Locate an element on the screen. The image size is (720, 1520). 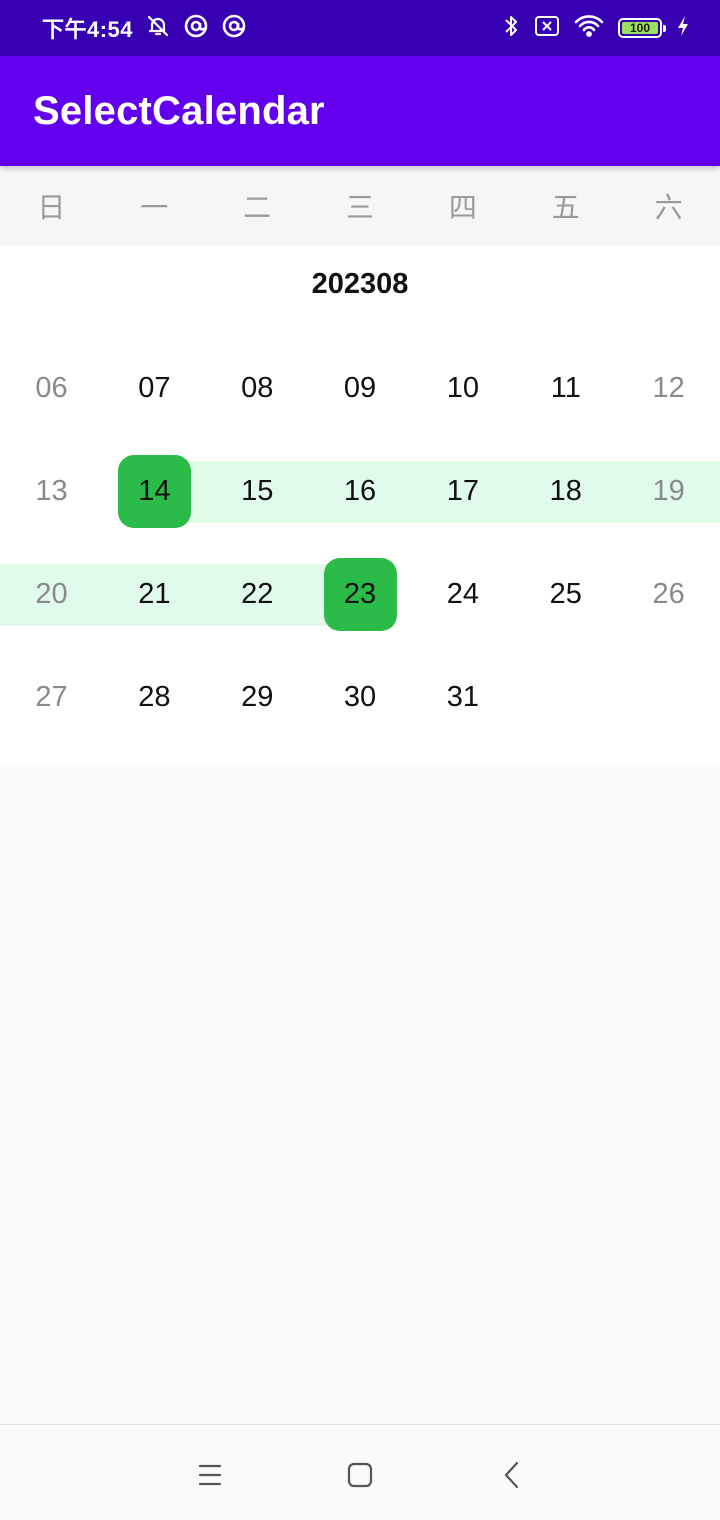
day-number: 30 is located at coordinates (360, 697).